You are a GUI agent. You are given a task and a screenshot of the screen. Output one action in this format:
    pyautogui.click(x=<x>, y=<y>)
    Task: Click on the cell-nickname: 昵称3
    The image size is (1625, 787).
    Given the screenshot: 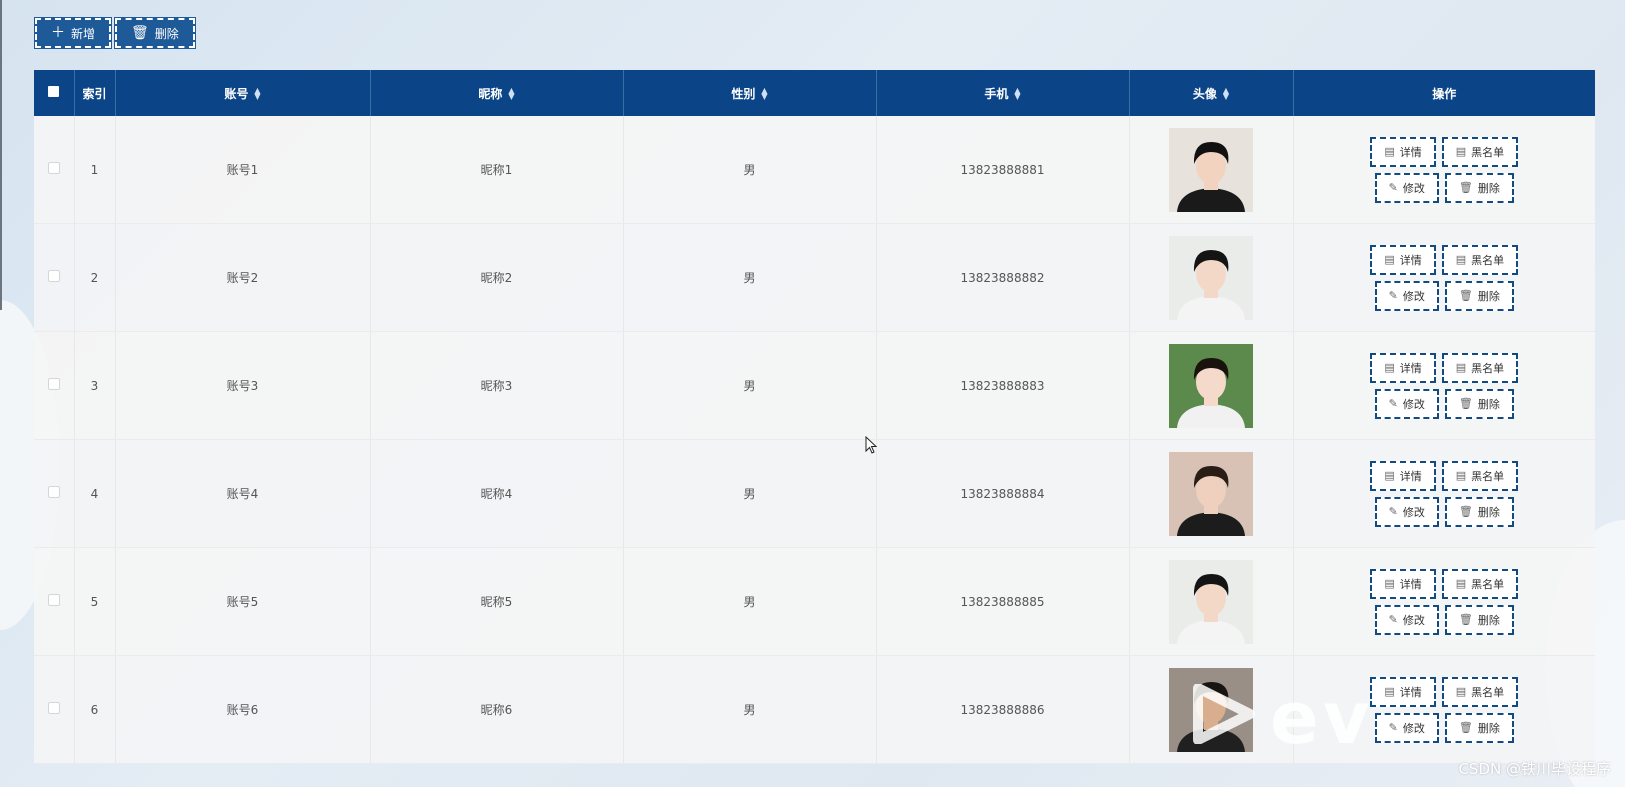 What is the action you would take?
    pyautogui.click(x=497, y=385)
    